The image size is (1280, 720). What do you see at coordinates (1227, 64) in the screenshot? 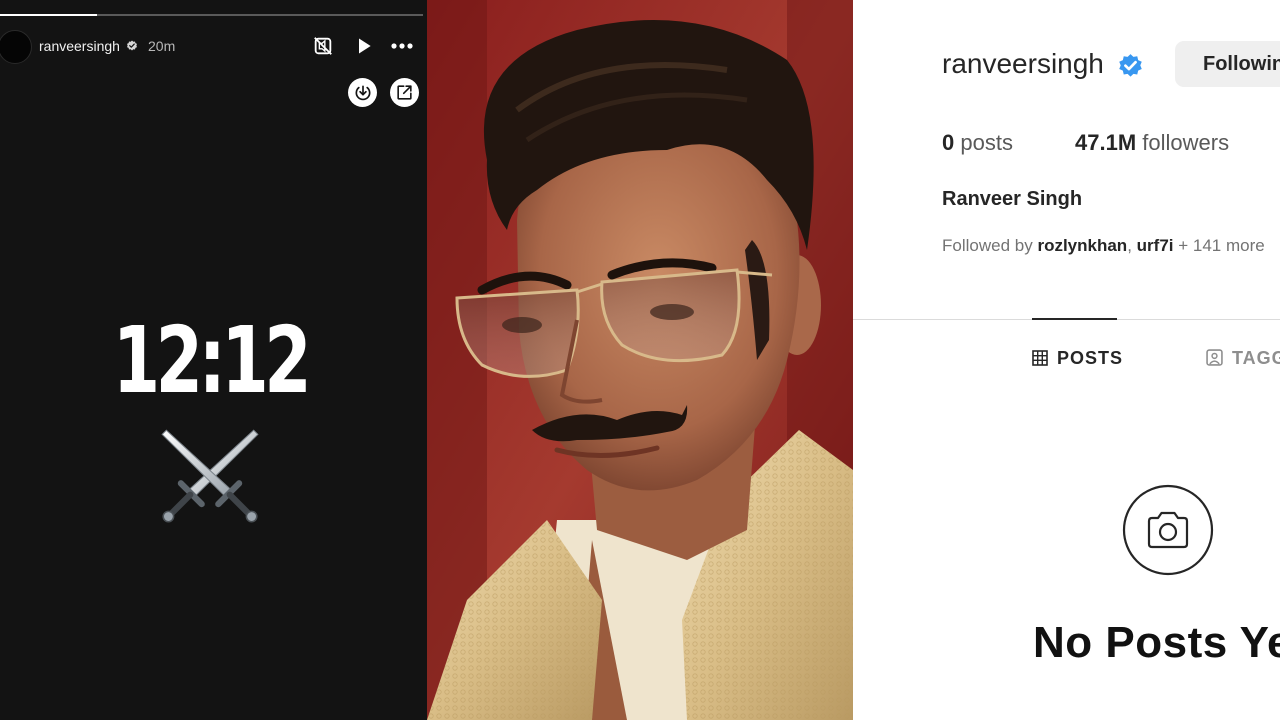
I see `following-button: Following` at bounding box center [1227, 64].